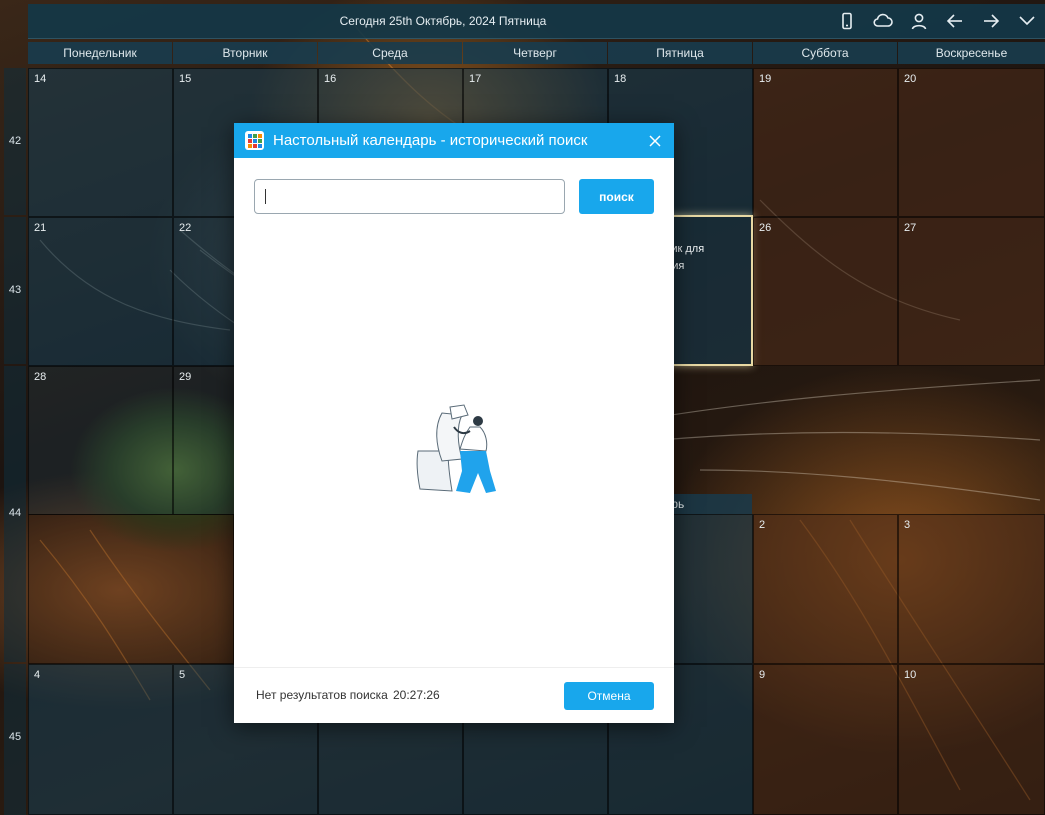  What do you see at coordinates (680, 53) in the screenshot?
I see `day-header-friday: Пятница` at bounding box center [680, 53].